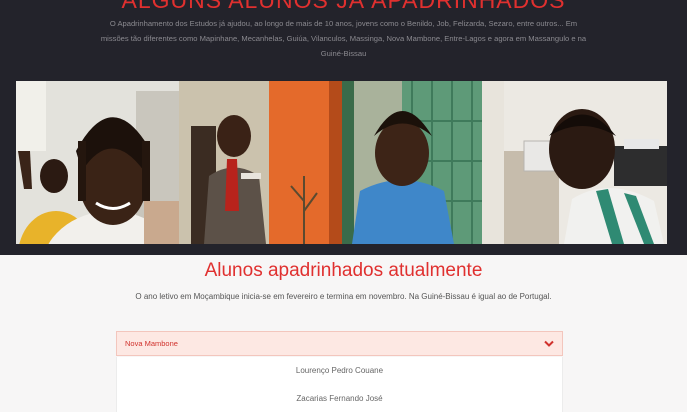  What do you see at coordinates (343, 270) in the screenshot?
I see `section-title: Alunos apadrinhados atualmente` at bounding box center [343, 270].